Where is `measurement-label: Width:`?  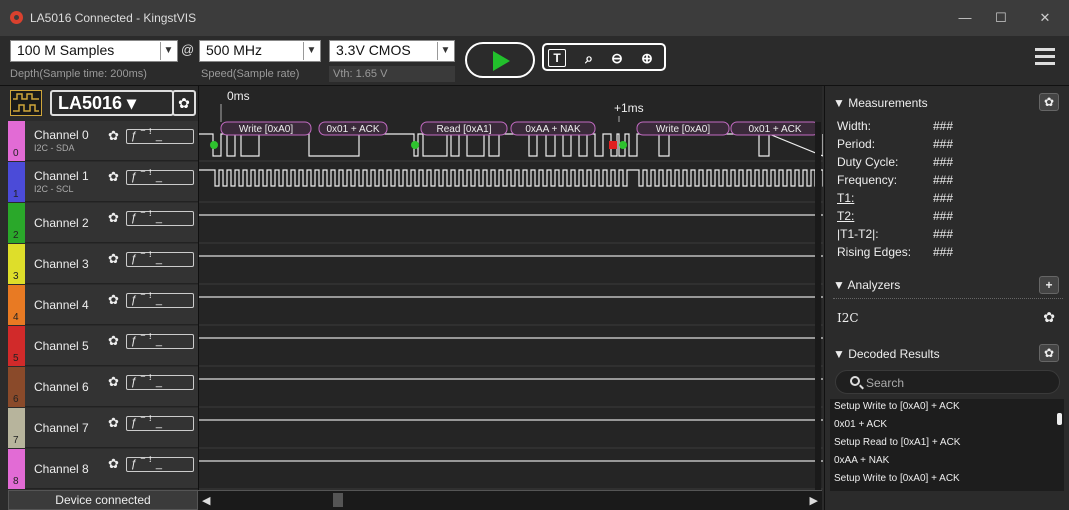 measurement-label: Width: is located at coordinates (854, 126).